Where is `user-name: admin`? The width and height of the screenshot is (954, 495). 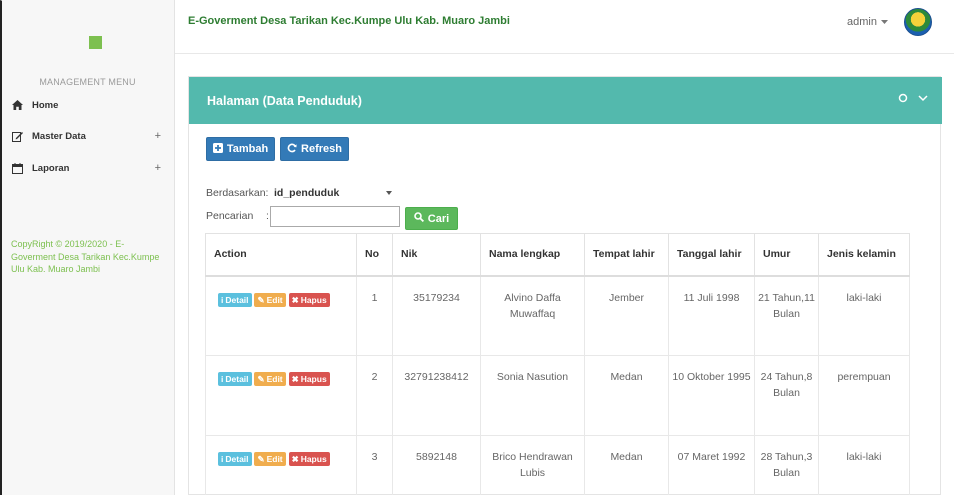 user-name: admin is located at coordinates (862, 22).